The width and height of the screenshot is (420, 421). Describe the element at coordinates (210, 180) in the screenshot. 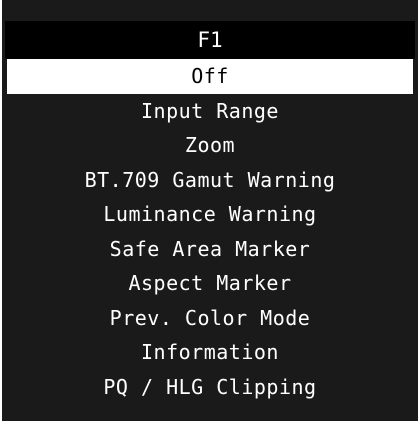

I see `menu-item-bt709-gamut-warning: BT.709 Gamut Warning` at that location.